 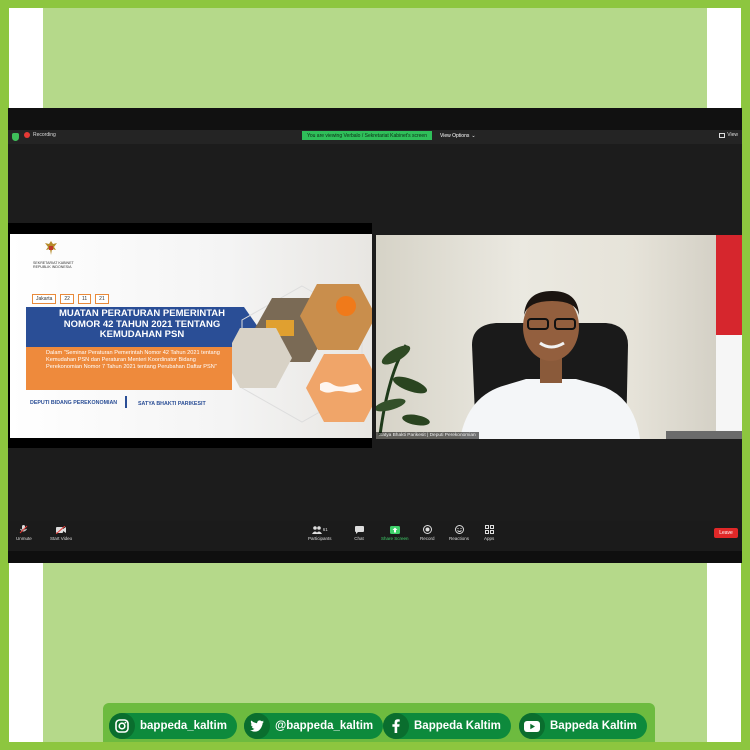 I want to click on flag-icon, so click(x=729, y=337).